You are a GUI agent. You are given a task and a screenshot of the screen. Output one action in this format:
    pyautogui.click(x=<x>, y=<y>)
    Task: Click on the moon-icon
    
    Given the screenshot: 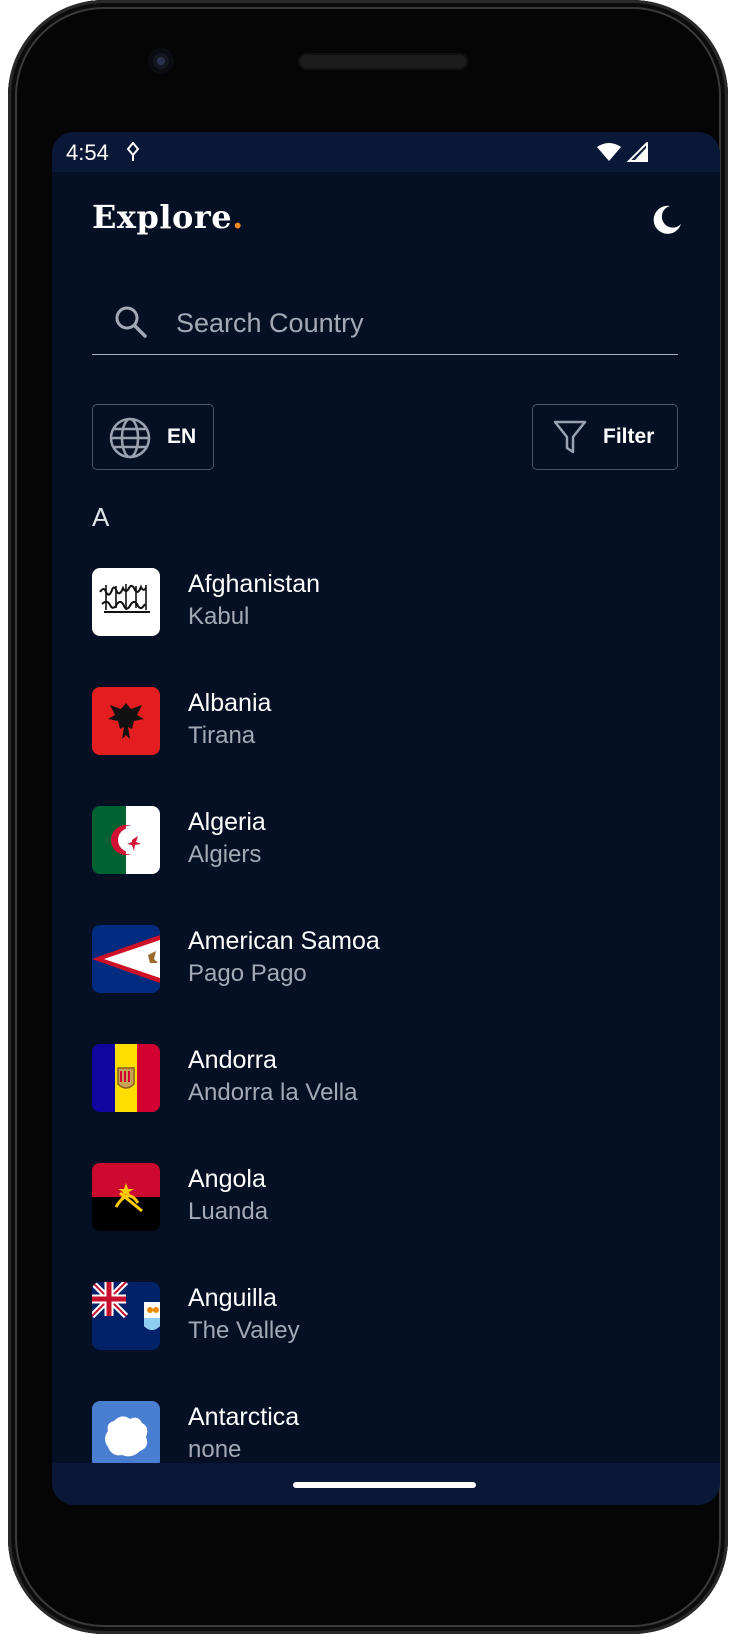 What is the action you would take?
    pyautogui.click(x=666, y=220)
    